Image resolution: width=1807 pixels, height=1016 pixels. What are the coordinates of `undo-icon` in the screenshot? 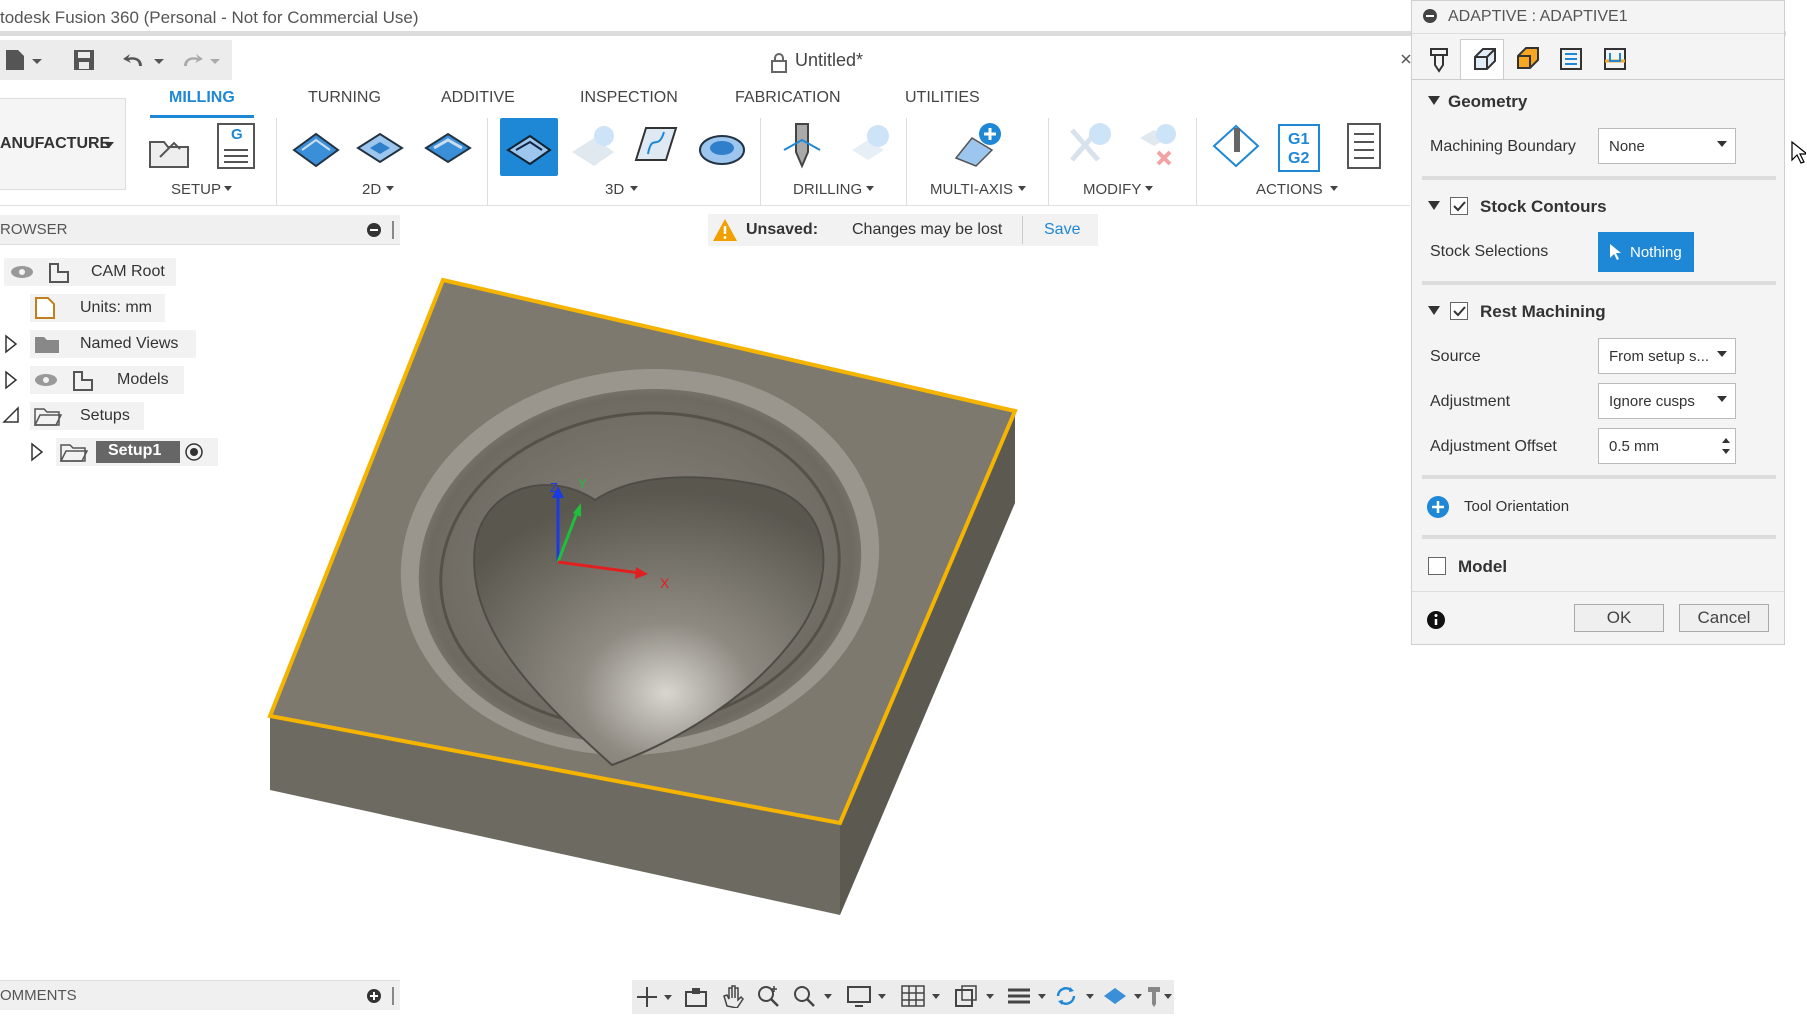 It's located at (144, 60).